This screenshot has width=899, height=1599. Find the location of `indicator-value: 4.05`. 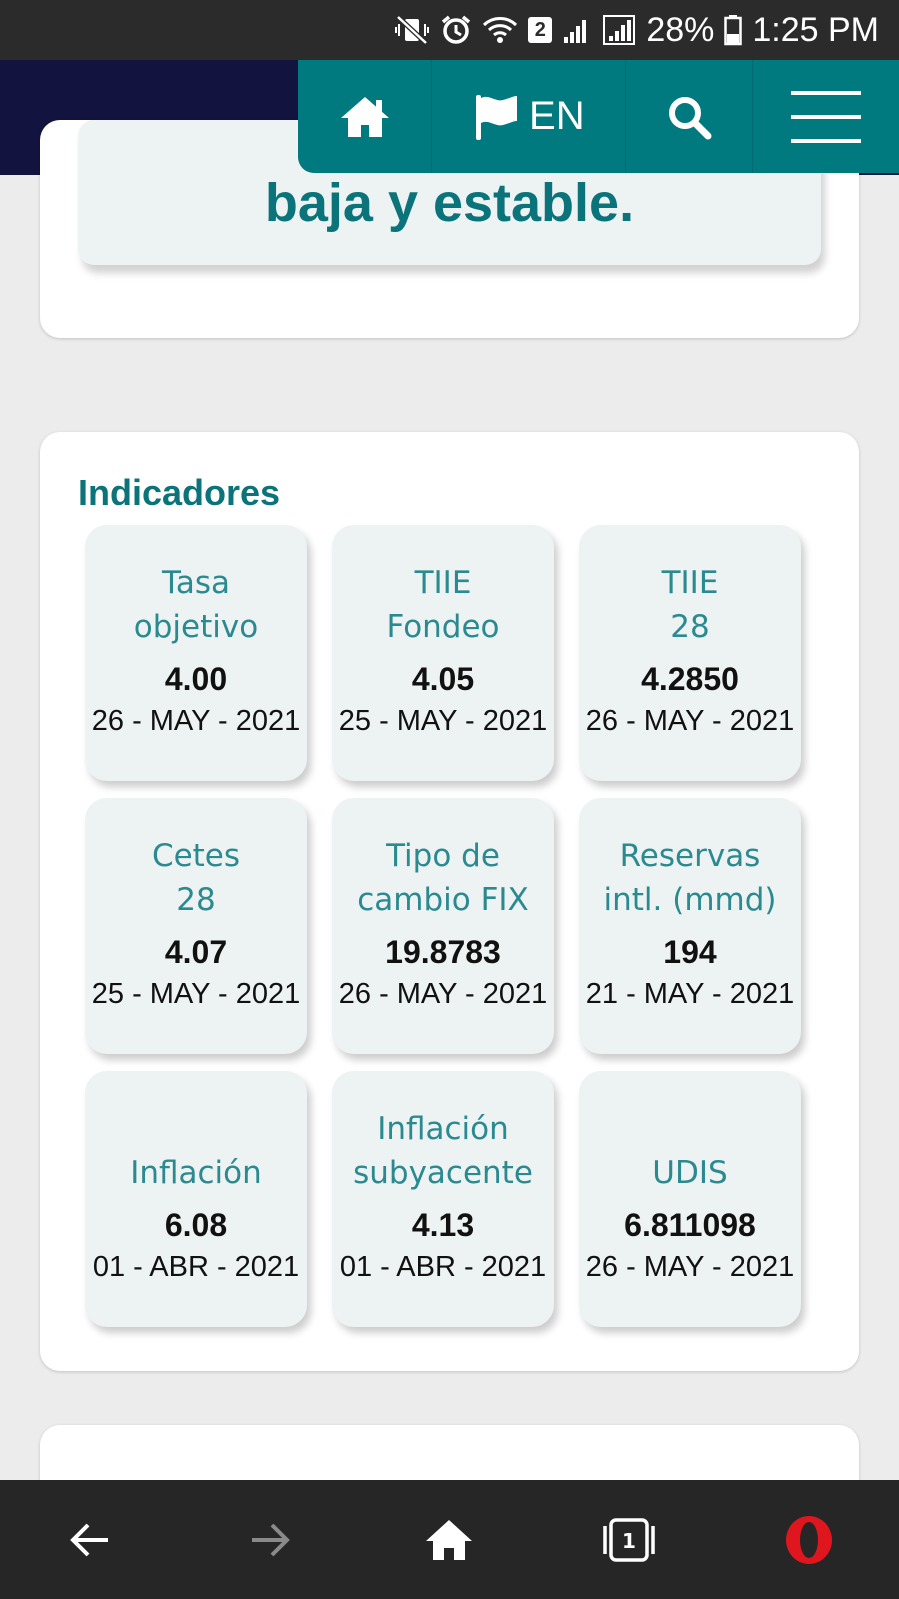

indicator-value: 4.05 is located at coordinates (443, 679).